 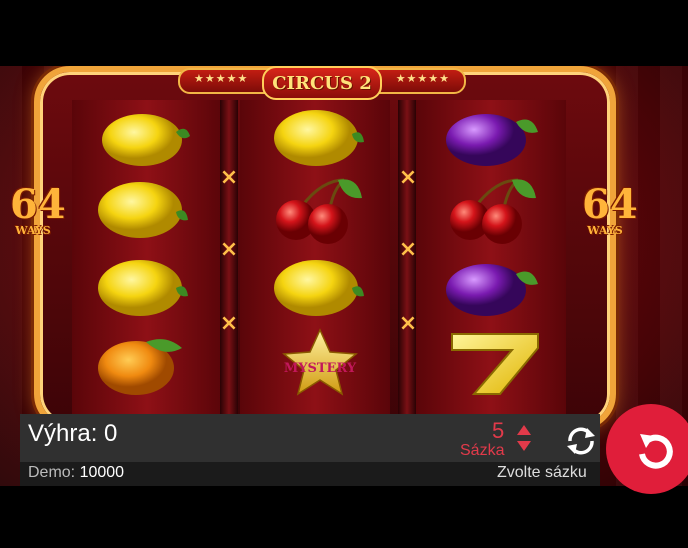 I want to click on mystery-star-icon: MYSTERY, so click(x=320, y=362).